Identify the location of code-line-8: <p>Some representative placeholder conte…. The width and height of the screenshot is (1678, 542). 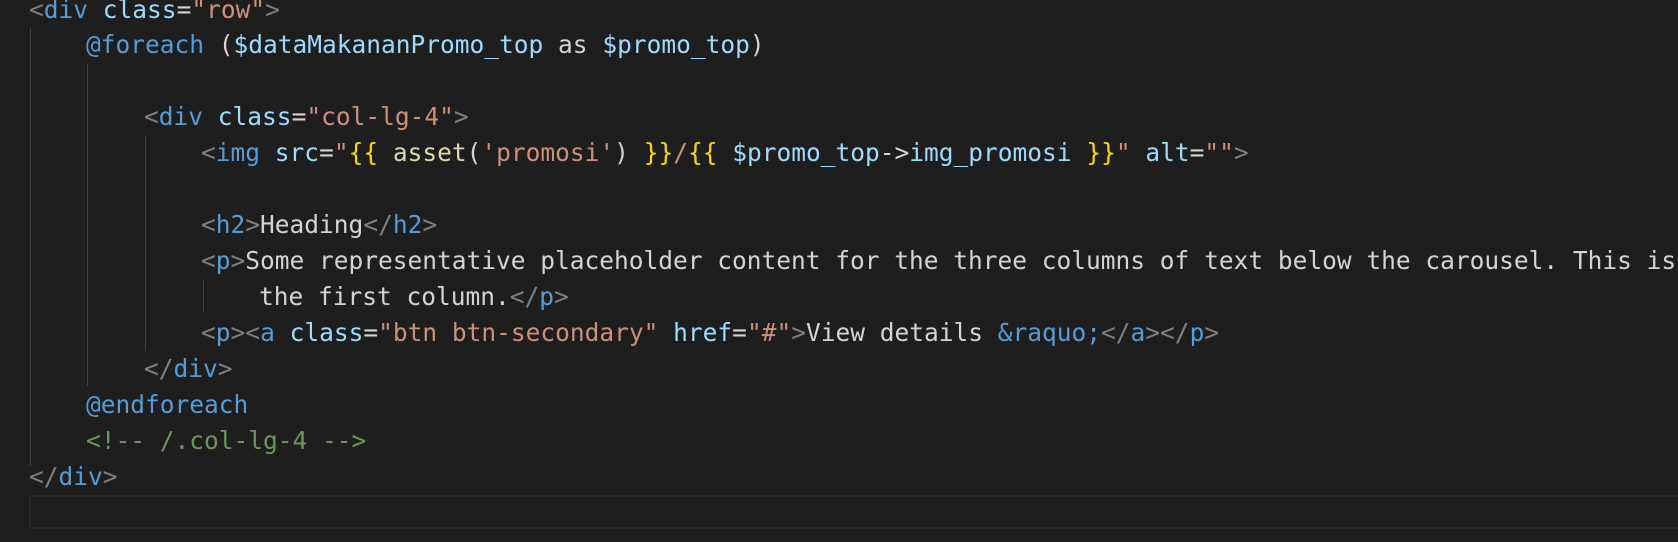
(938, 261).